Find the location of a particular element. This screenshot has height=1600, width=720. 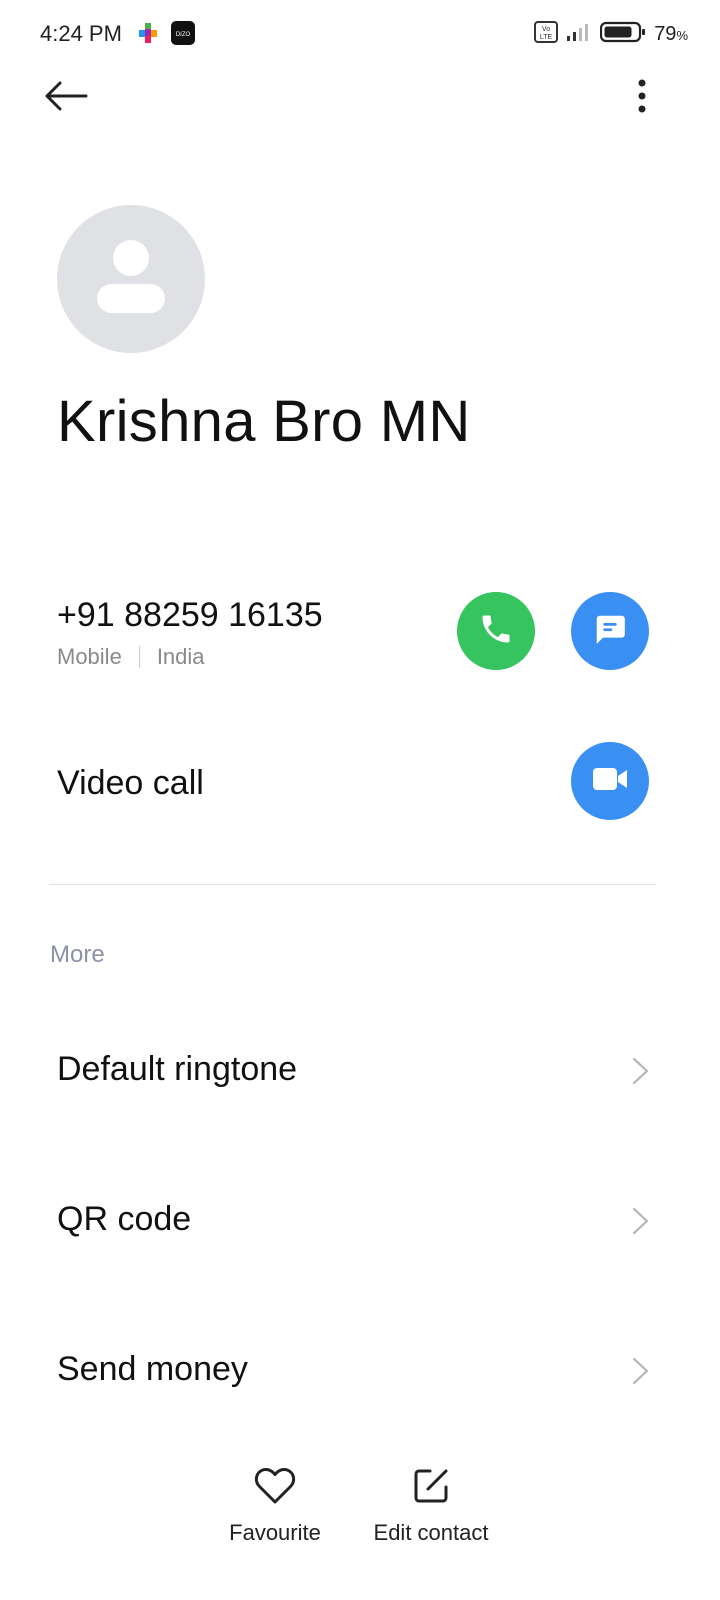

menu-item-label: QR code is located at coordinates (124, 1219).